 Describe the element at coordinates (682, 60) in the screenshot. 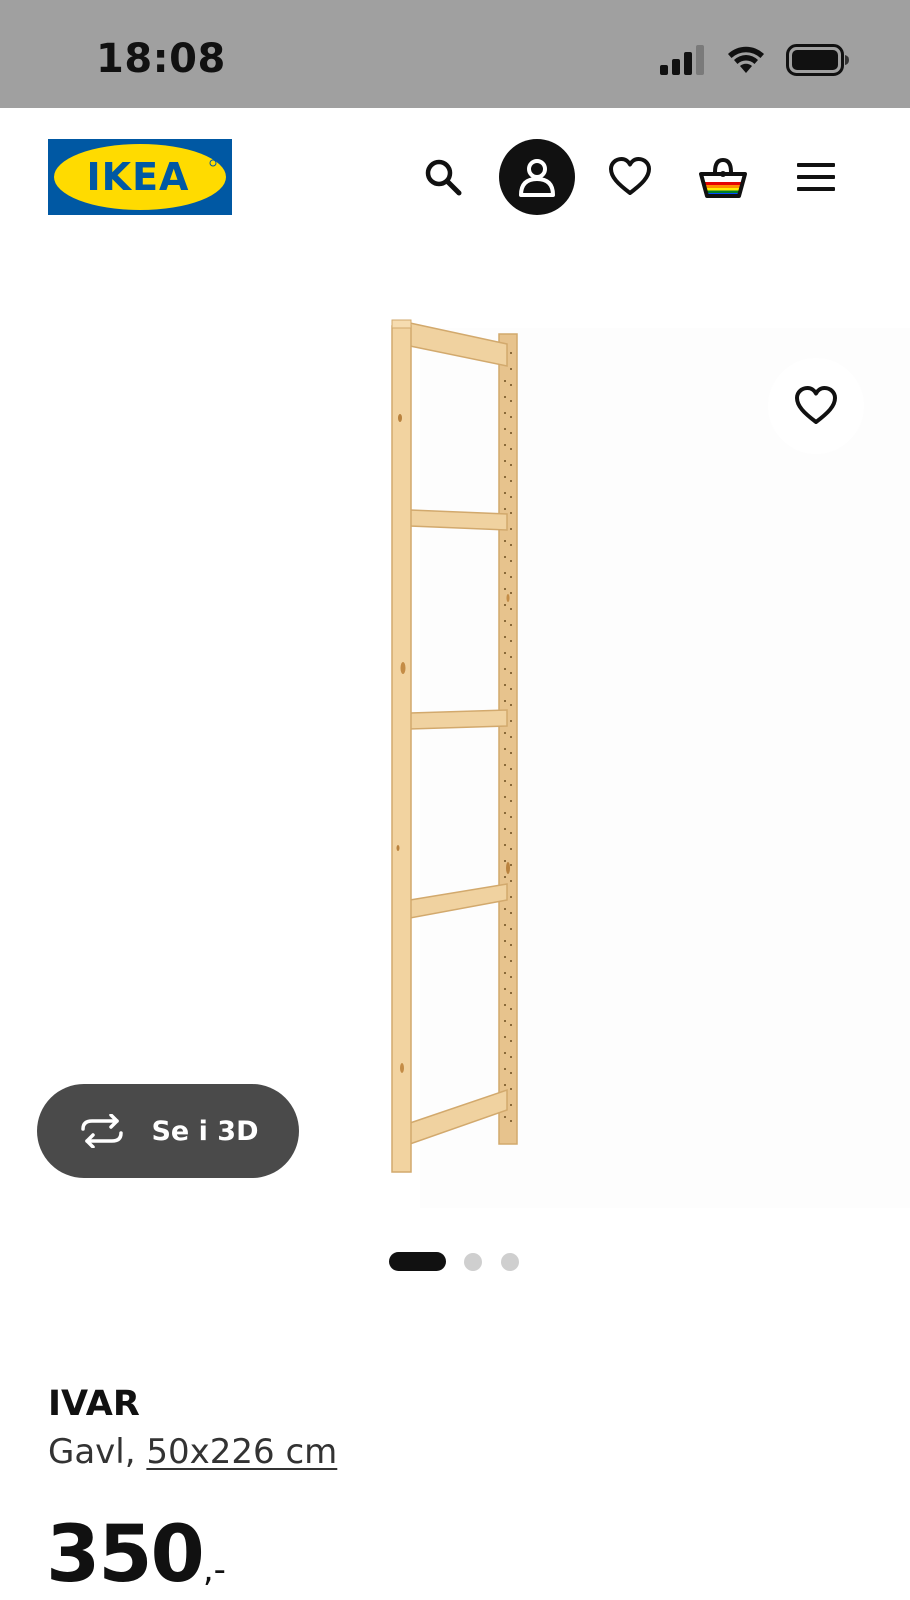

I see `cellular-signal-icon` at that location.